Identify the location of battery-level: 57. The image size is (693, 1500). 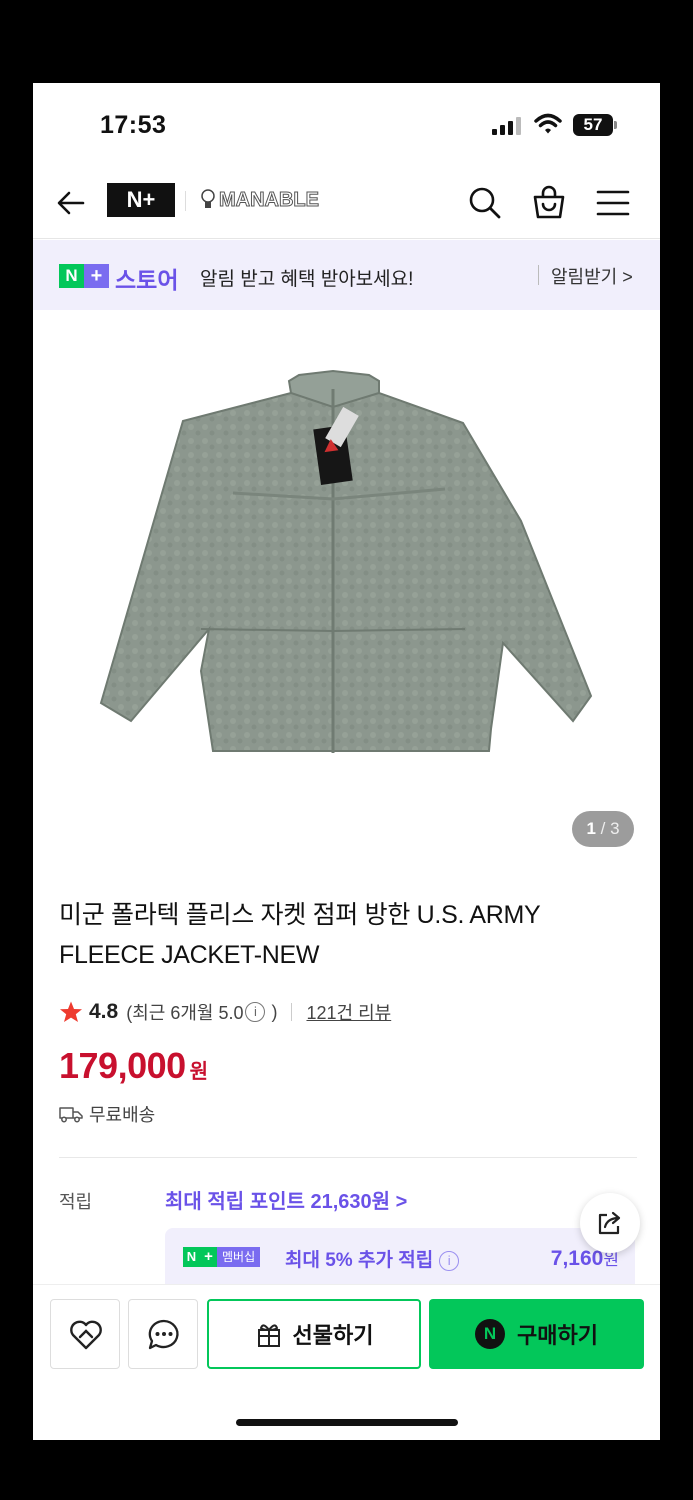
(593, 125).